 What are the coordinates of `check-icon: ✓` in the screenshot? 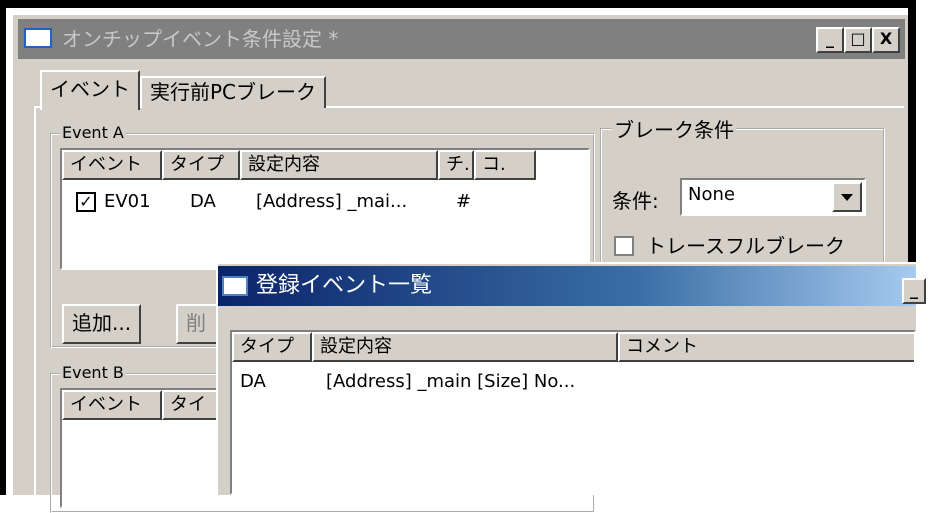 It's located at (86, 201).